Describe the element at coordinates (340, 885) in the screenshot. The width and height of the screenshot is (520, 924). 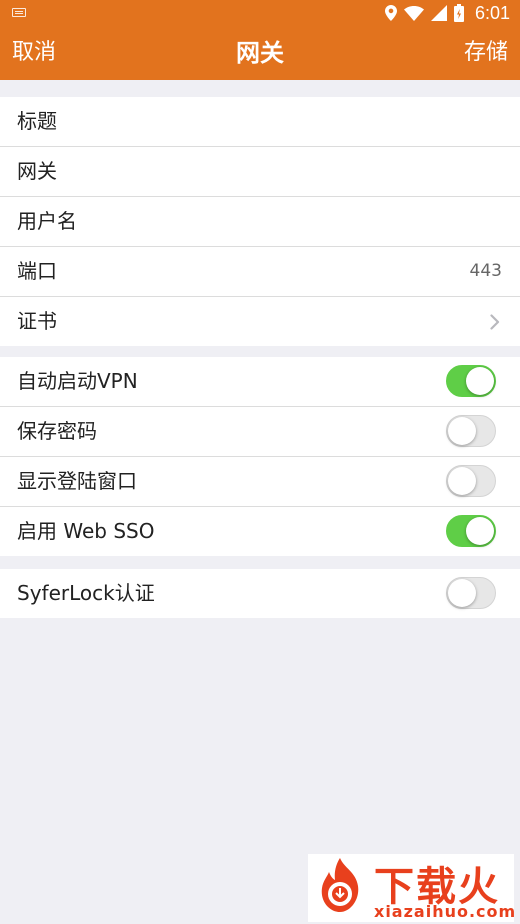
I see `fire-logo-icon` at that location.